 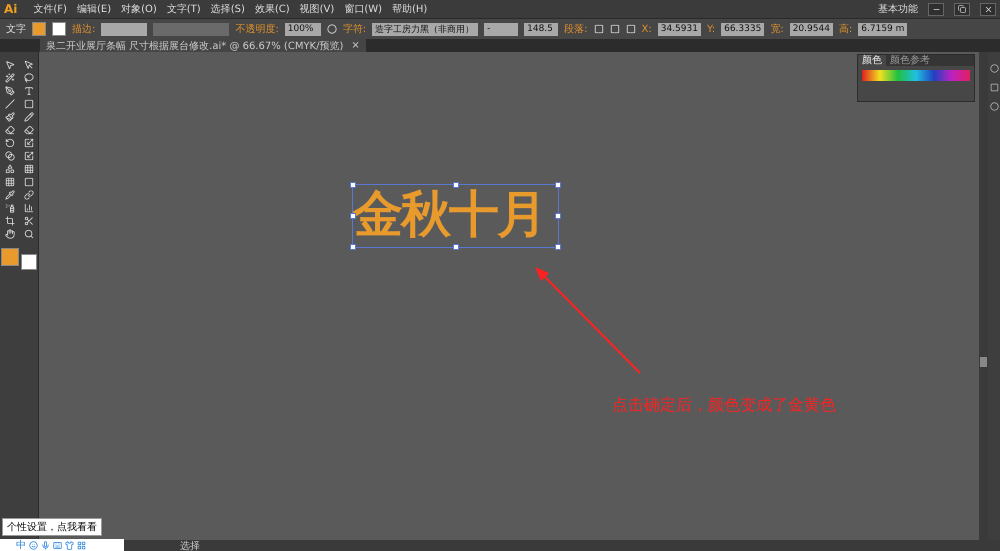 What do you see at coordinates (983, 296) in the screenshot?
I see `vertical-scrollbar` at bounding box center [983, 296].